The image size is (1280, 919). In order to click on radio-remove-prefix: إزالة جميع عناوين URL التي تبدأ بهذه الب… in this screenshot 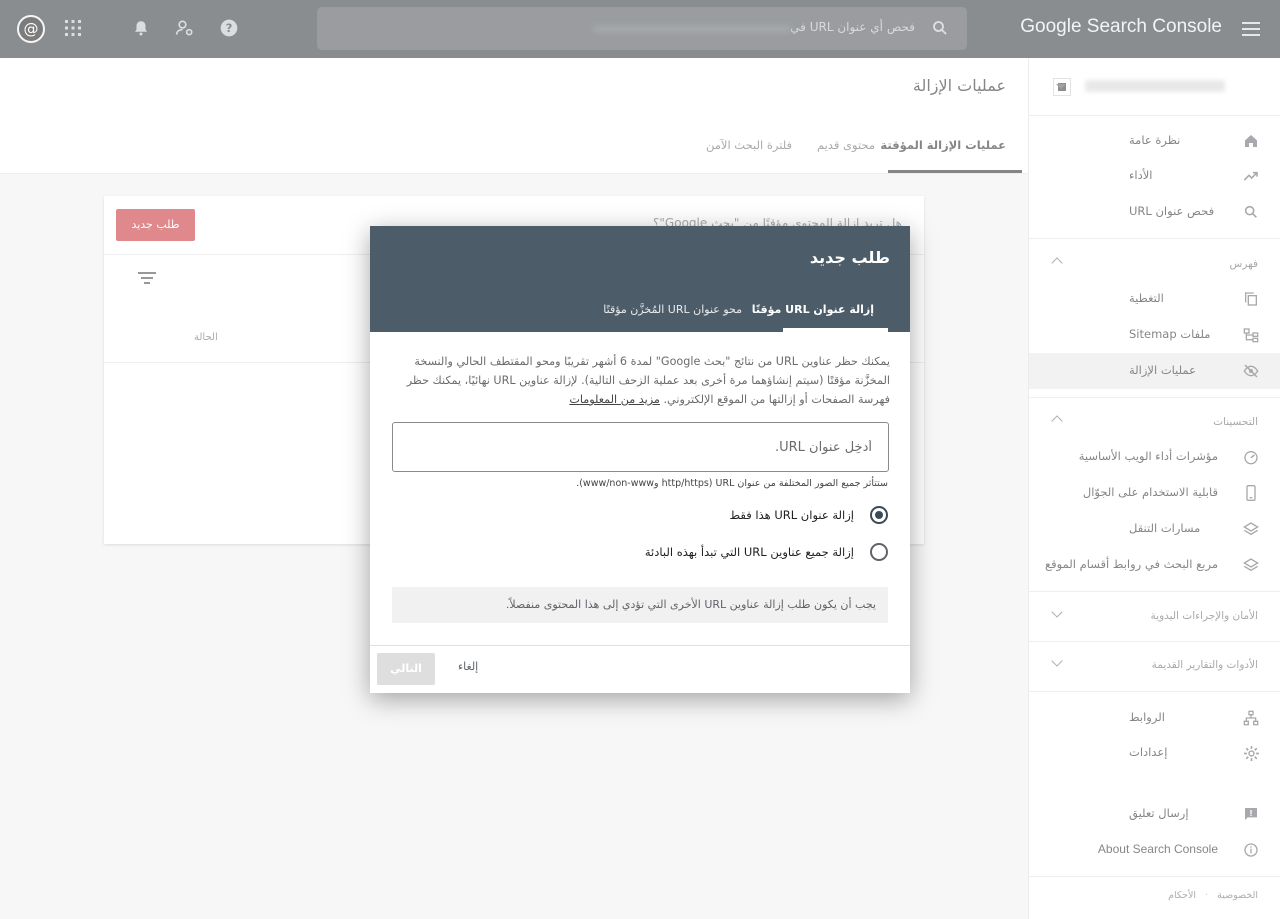, I will do `click(738, 553)`.